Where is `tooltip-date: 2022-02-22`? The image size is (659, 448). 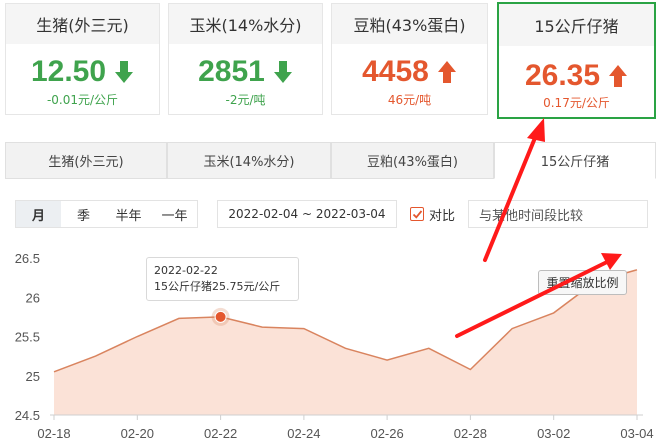
tooltip-date: 2022-02-22 is located at coordinates (186, 270).